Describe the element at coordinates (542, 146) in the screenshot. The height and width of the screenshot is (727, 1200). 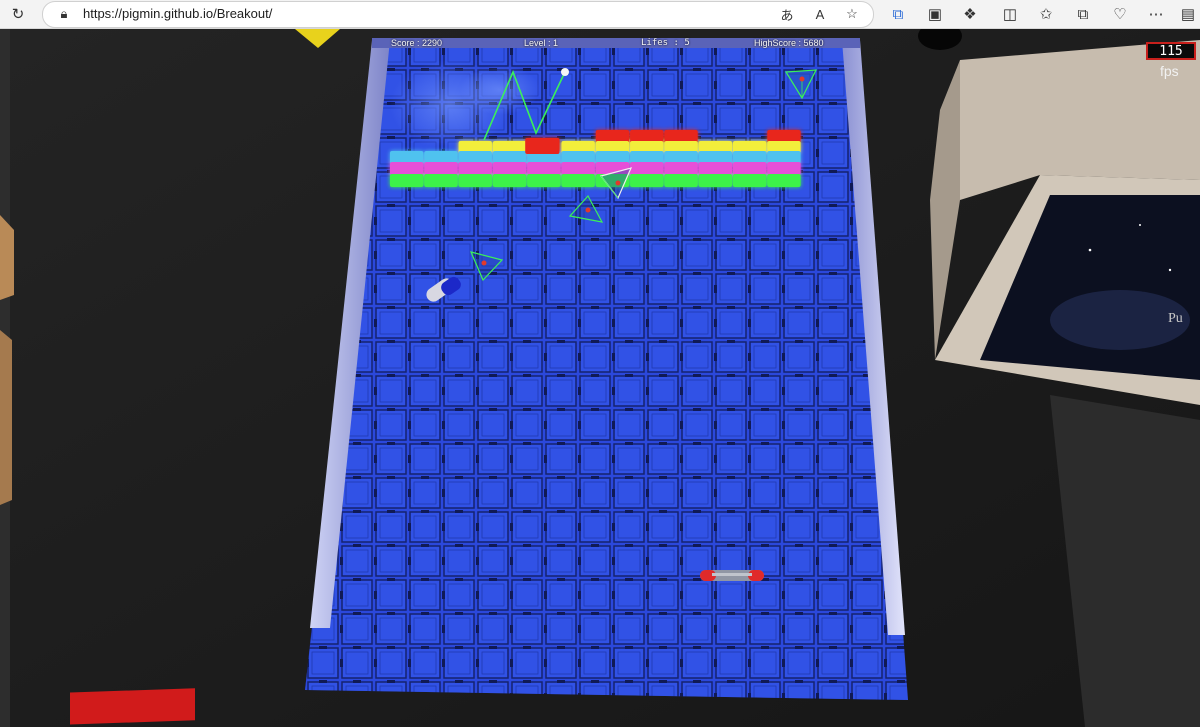
I see `brick-red-falling` at that location.